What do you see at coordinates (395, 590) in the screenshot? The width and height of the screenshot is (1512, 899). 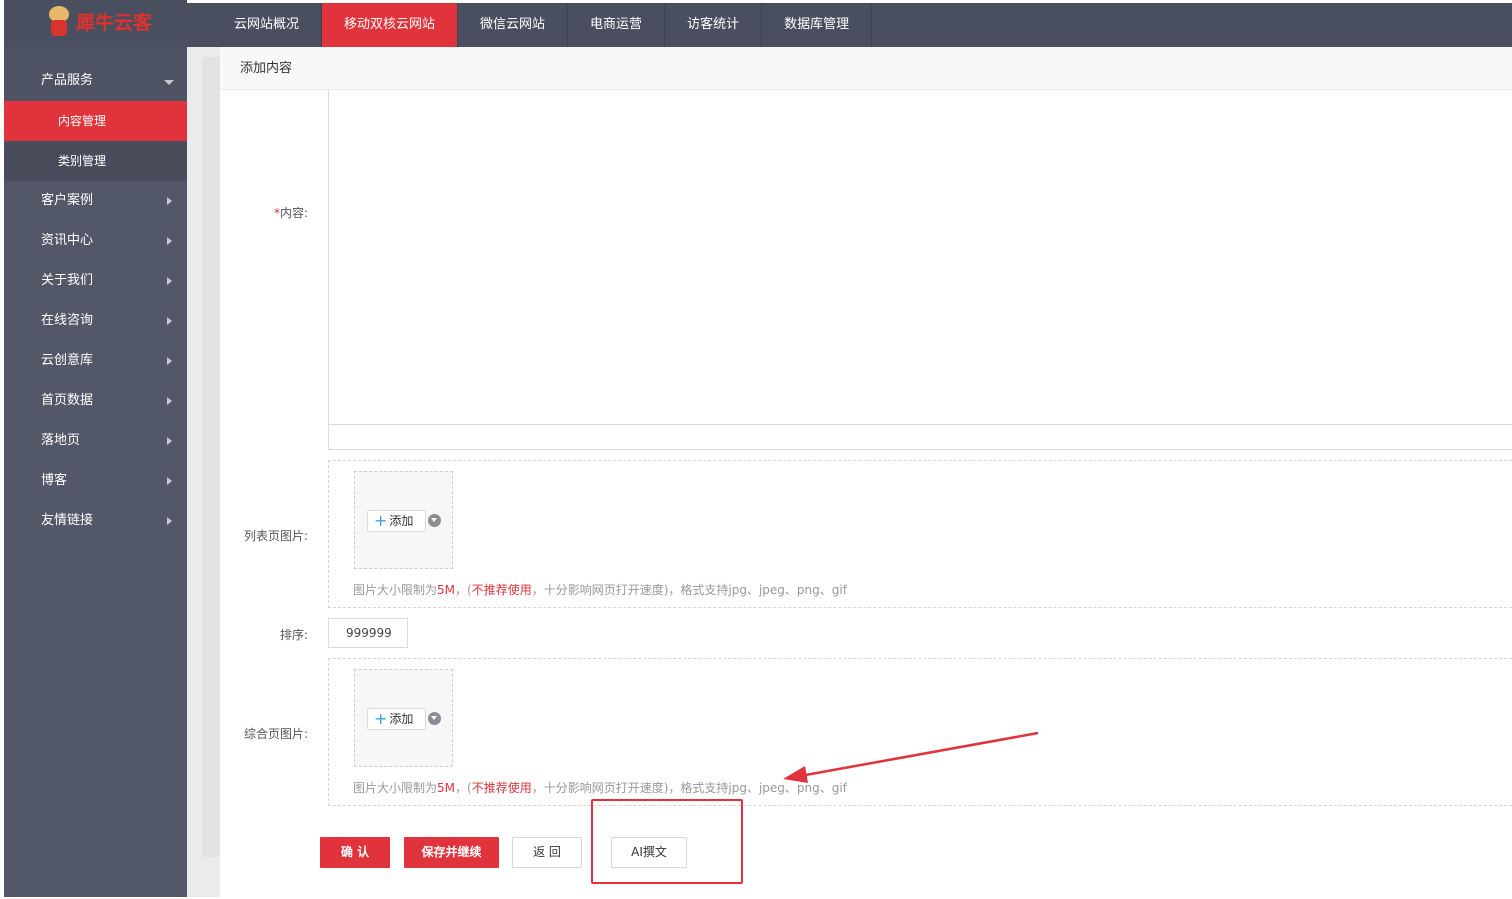 I see `list-image-hint-prefix: 图片大小限制为` at bounding box center [395, 590].